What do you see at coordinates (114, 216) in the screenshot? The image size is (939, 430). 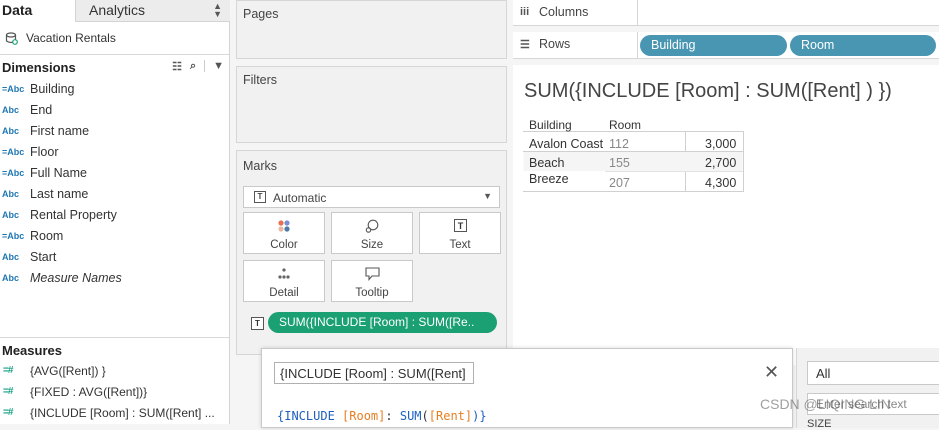 I see `dimension-field-rental-property: Abc Rental Property` at bounding box center [114, 216].